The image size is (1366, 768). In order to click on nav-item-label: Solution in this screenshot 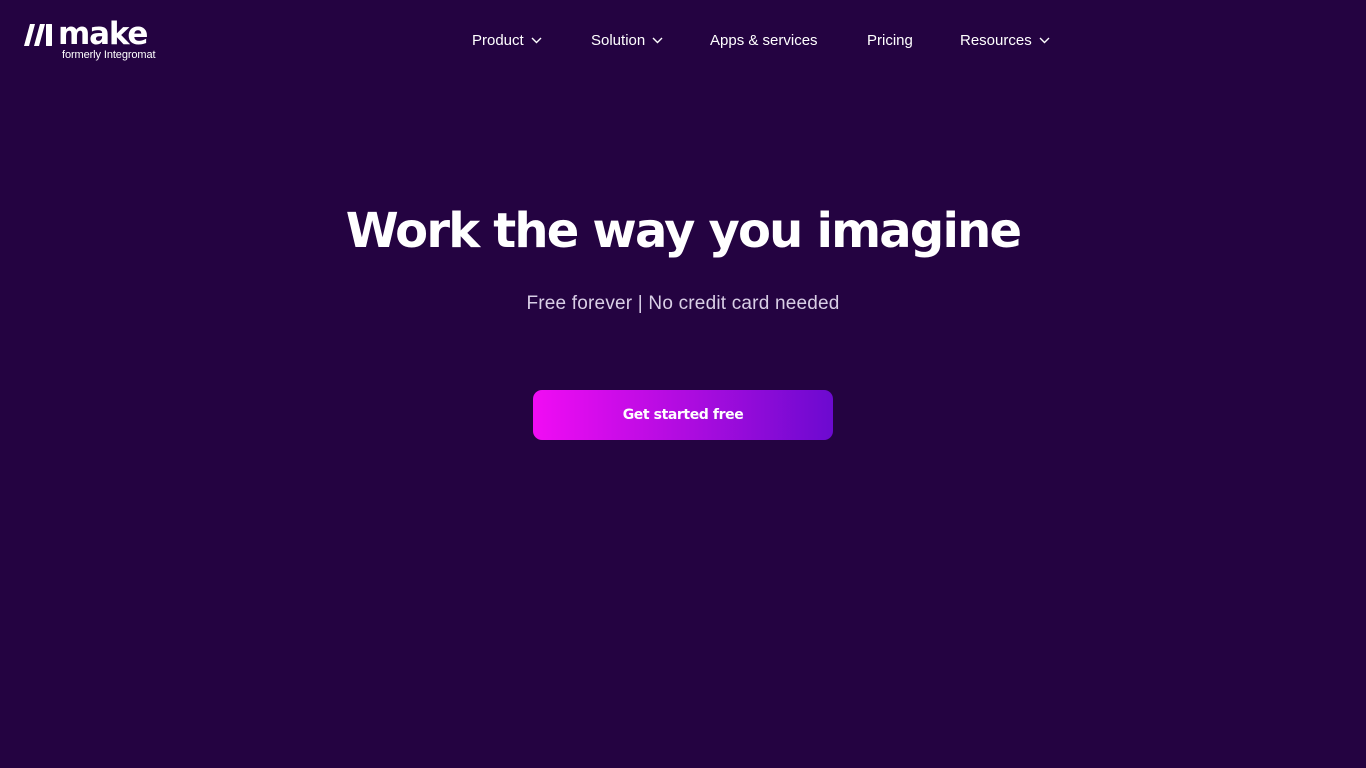, I will do `click(618, 40)`.